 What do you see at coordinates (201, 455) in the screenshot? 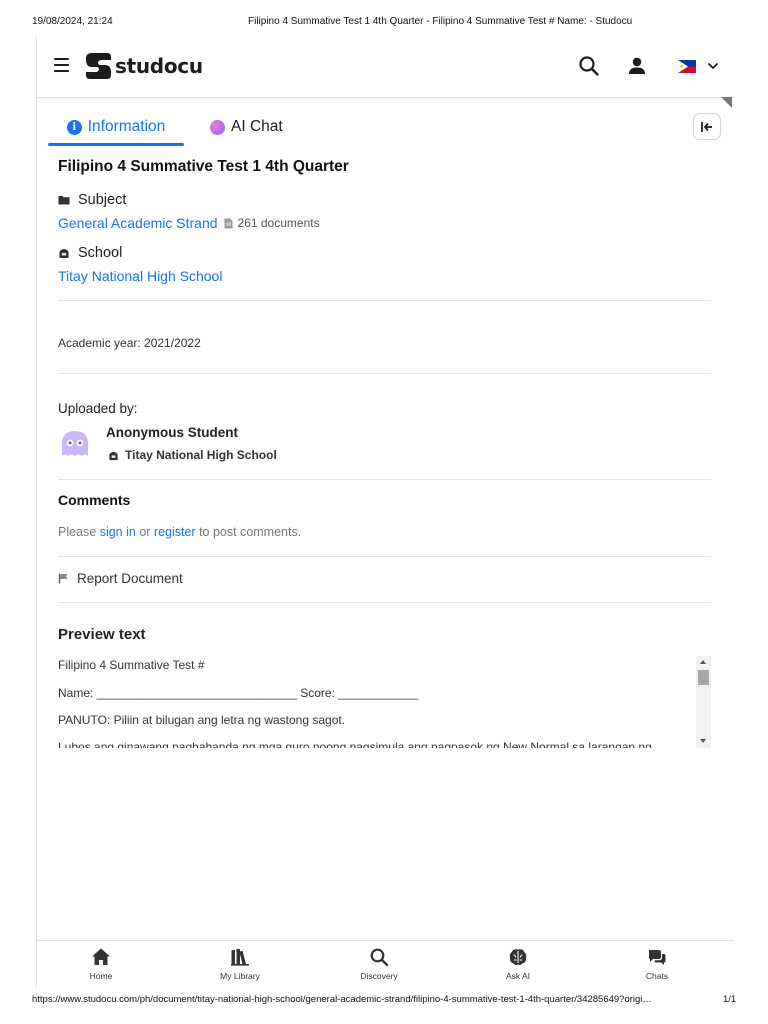
I see `uploader-school-name: Titay National High School` at bounding box center [201, 455].